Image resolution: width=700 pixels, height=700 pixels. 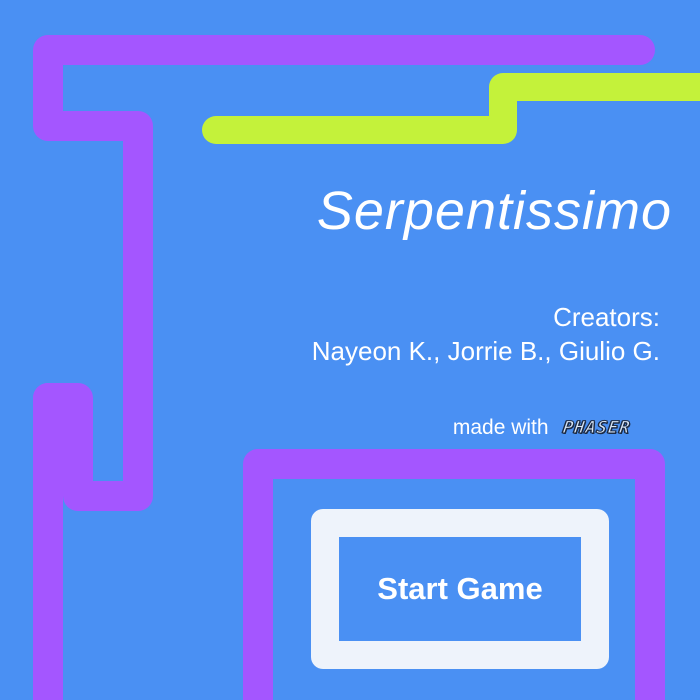 I want to click on made-with: made with PHASER, so click(x=542, y=428).